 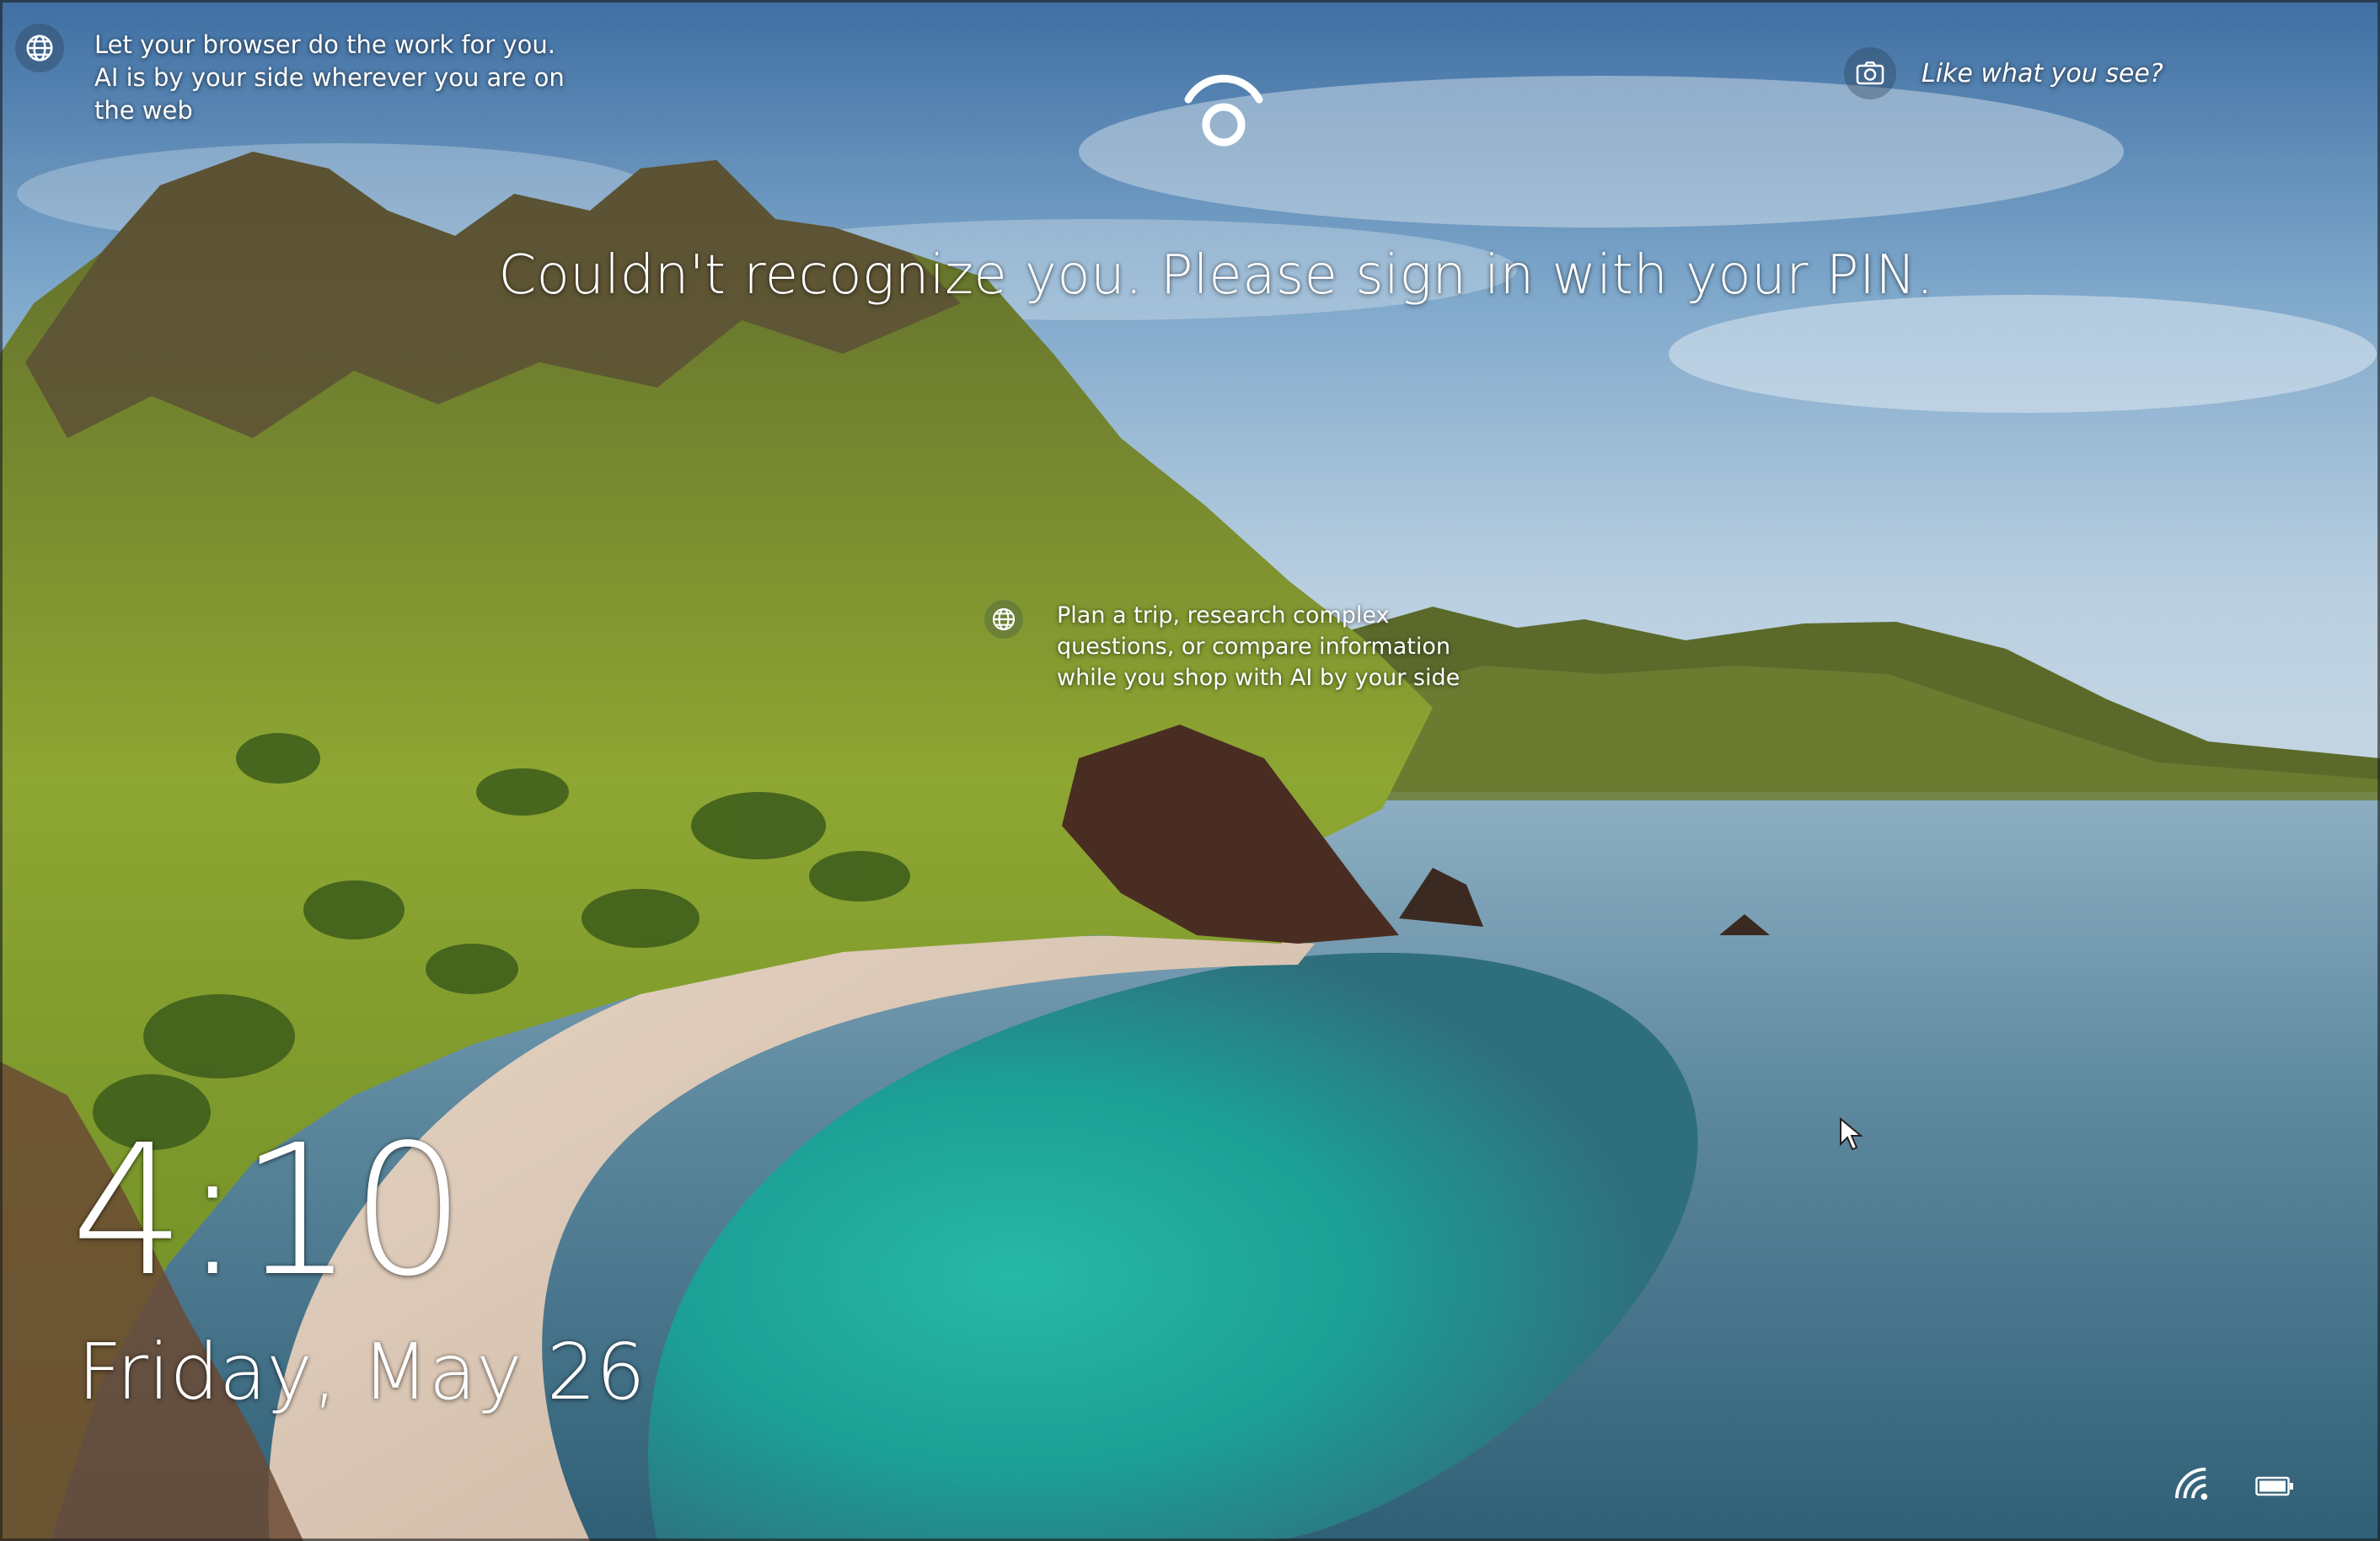 I want to click on like-what-you-see-text: Like what you see?, so click(x=2042, y=73).